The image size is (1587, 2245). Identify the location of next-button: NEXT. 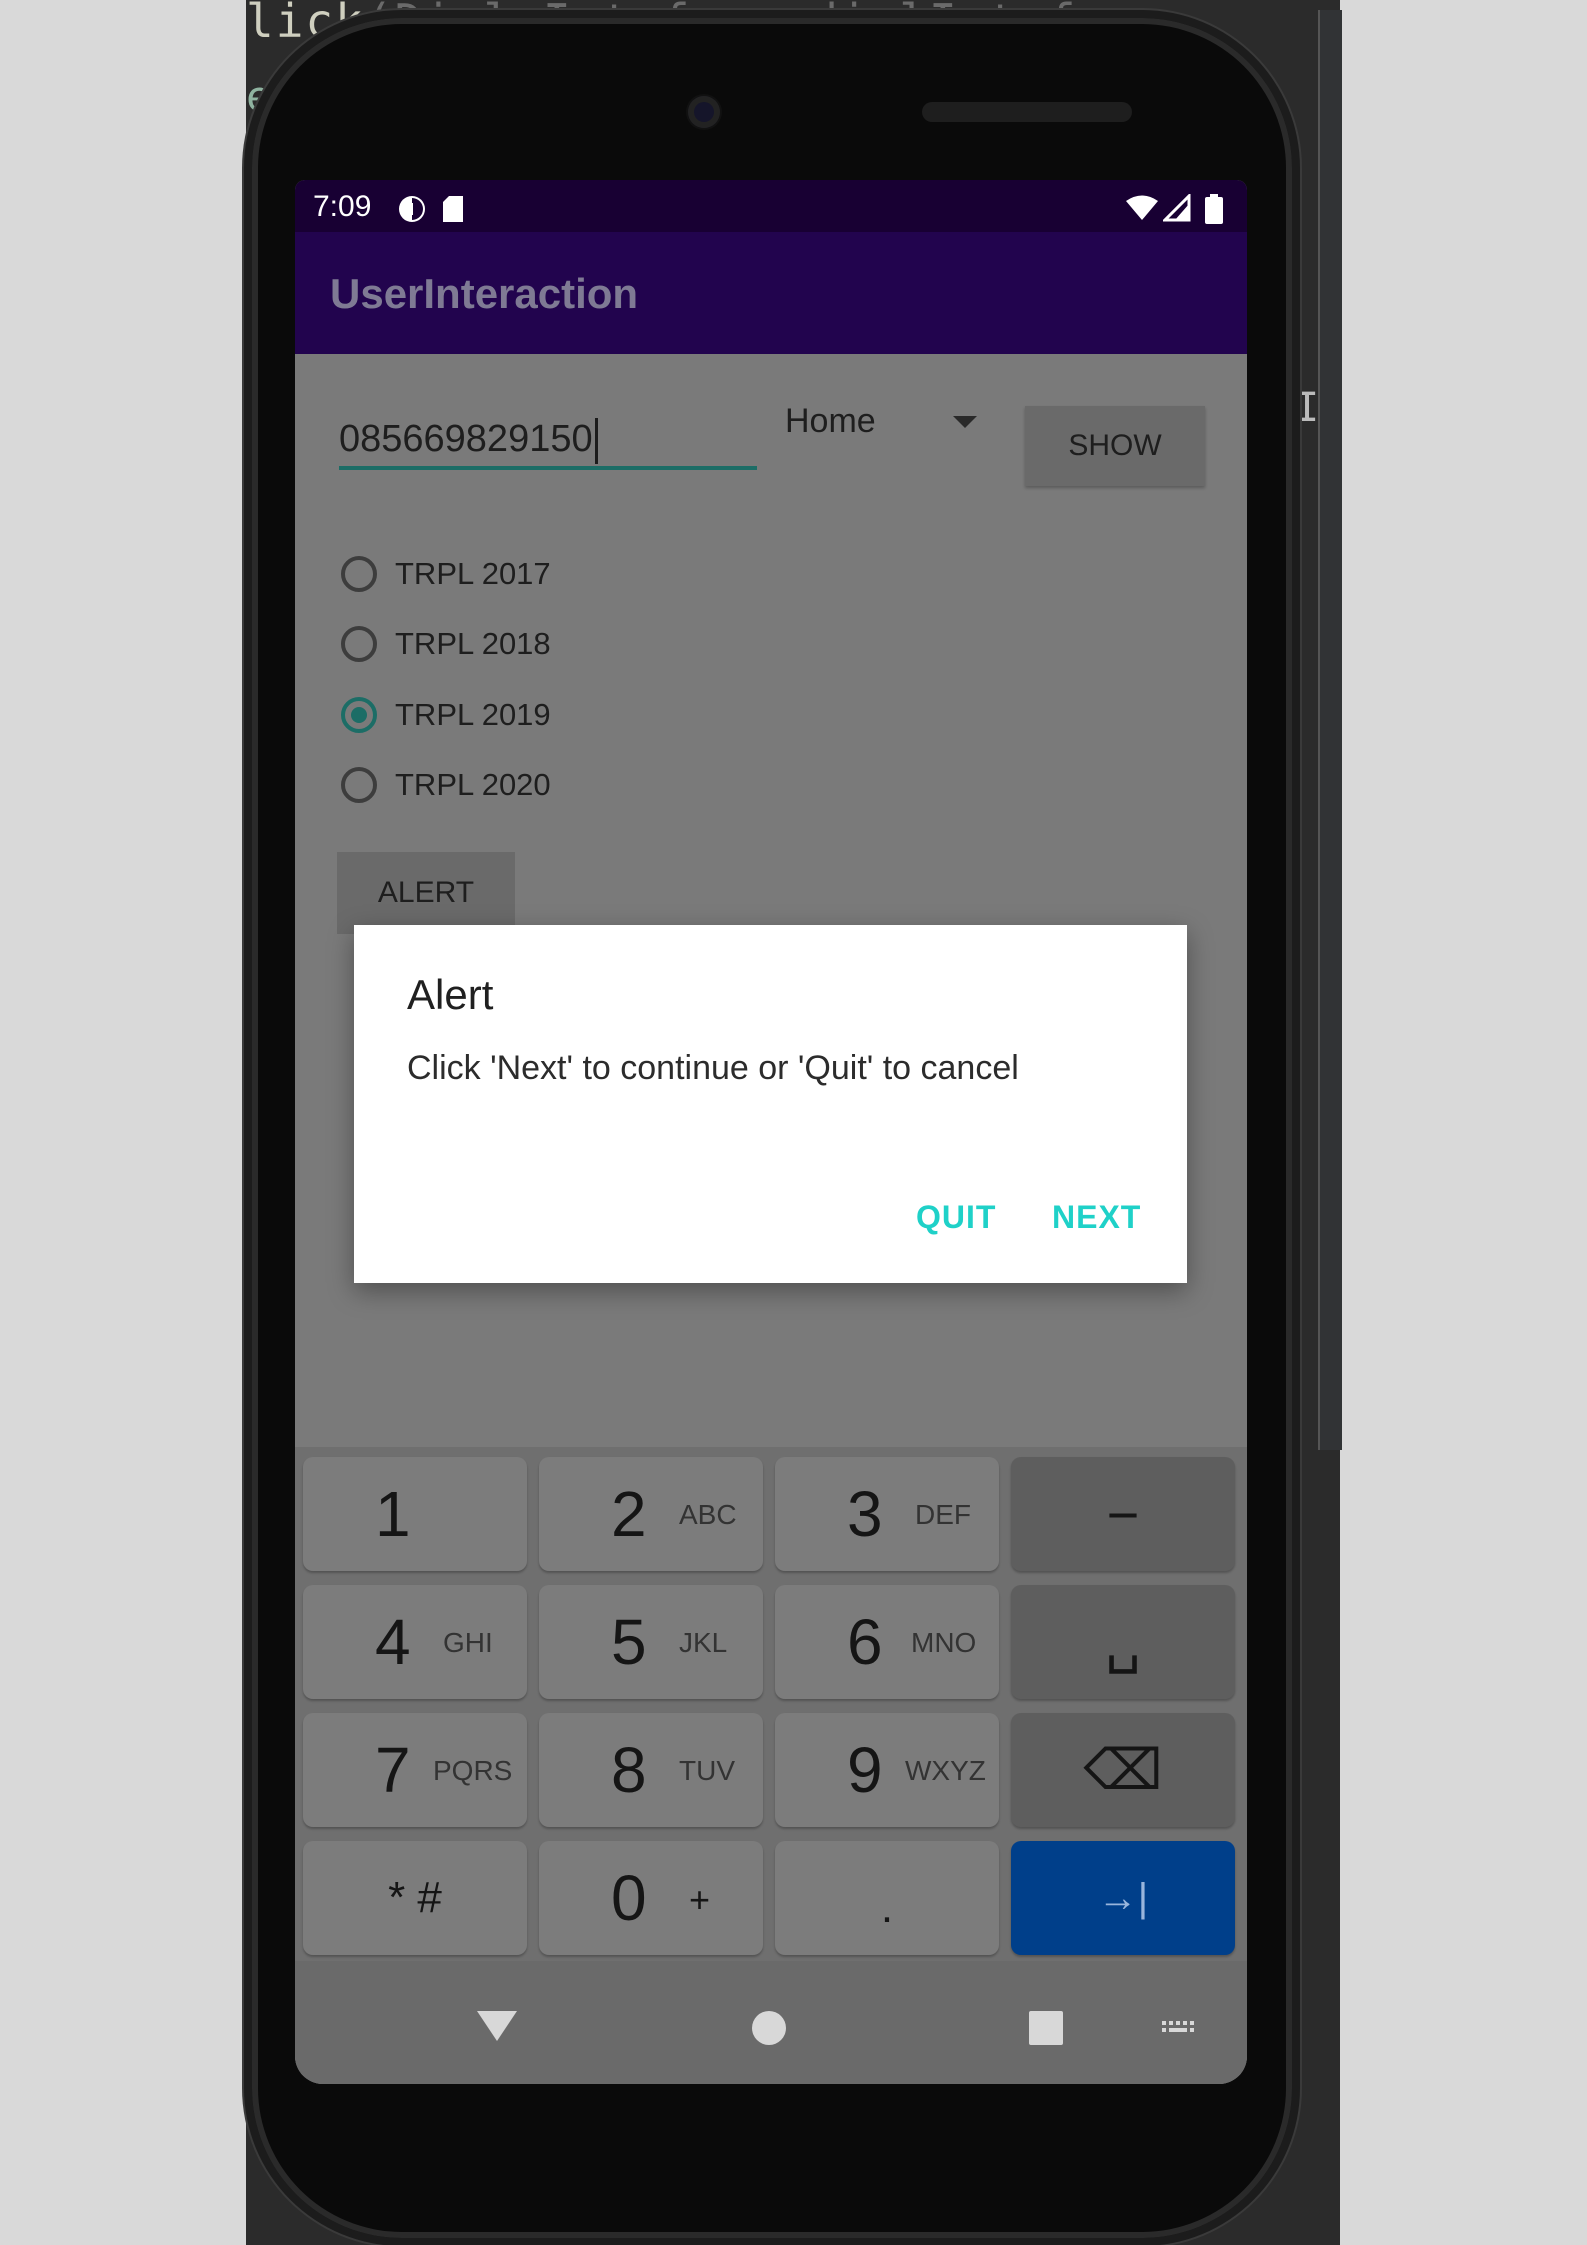
(1096, 1217).